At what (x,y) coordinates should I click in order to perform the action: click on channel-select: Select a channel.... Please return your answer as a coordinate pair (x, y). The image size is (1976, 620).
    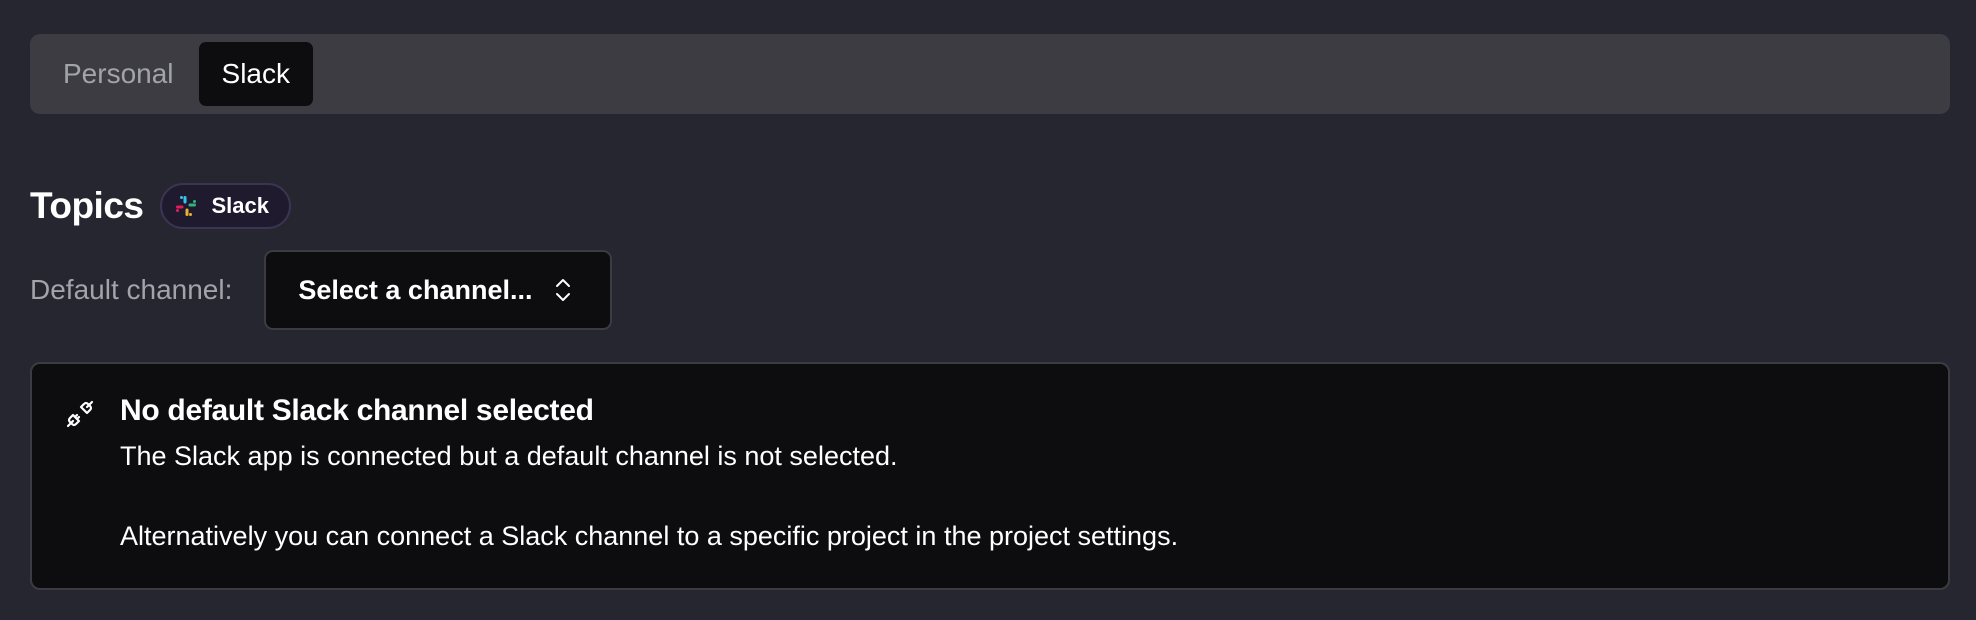
    Looking at the image, I should click on (438, 290).